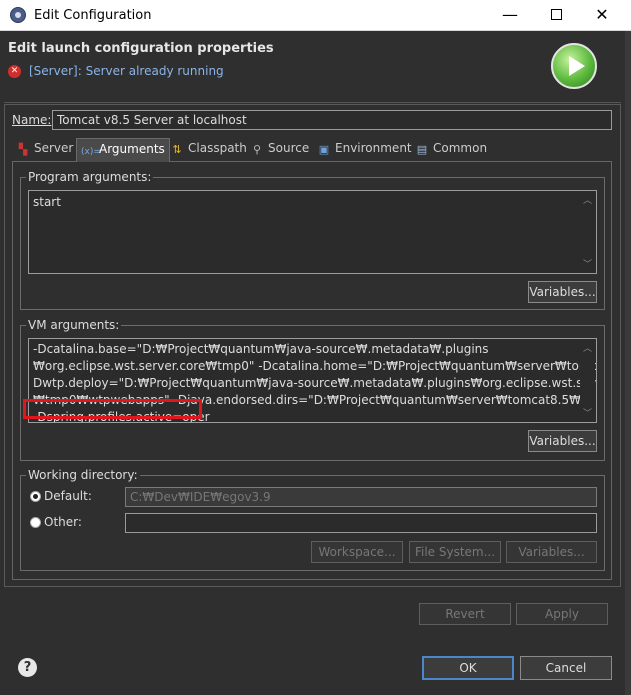  I want to click on other-label: Other:, so click(63, 522).